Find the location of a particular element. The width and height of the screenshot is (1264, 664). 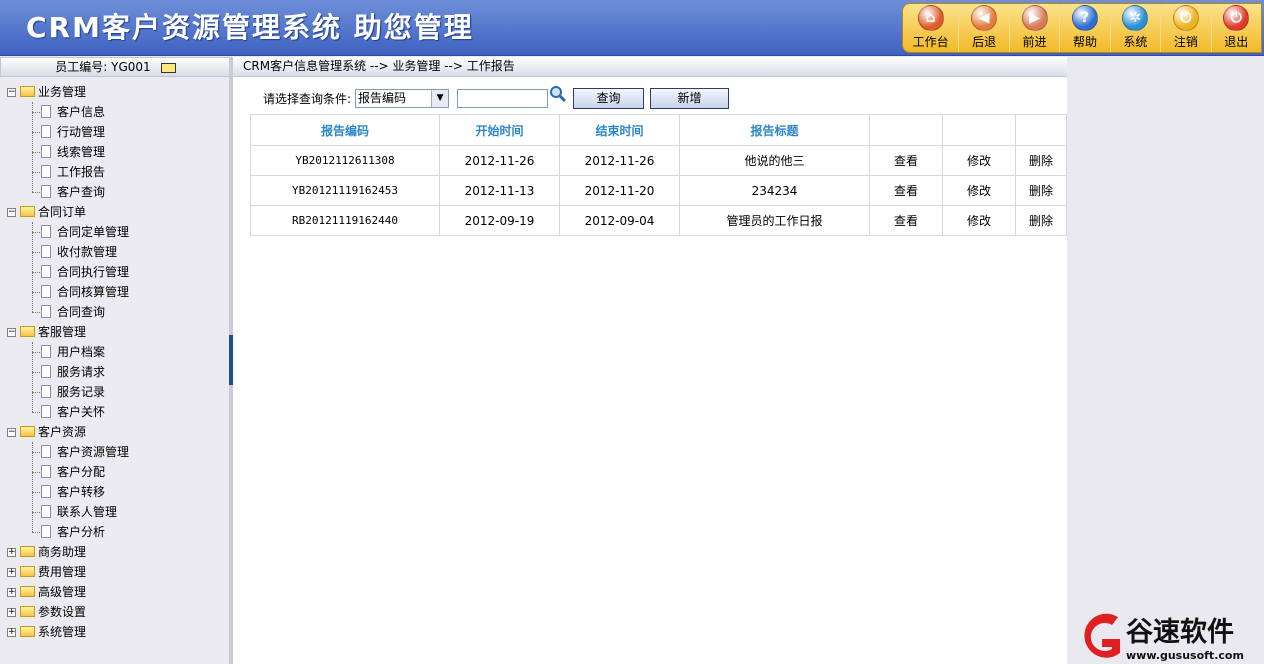

tree-item-label: 工作报告 is located at coordinates (81, 172).